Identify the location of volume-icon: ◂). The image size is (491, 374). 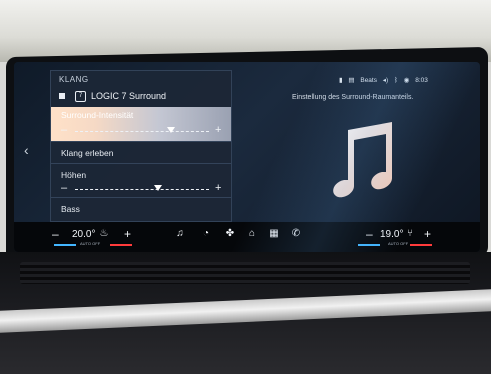
(385, 80).